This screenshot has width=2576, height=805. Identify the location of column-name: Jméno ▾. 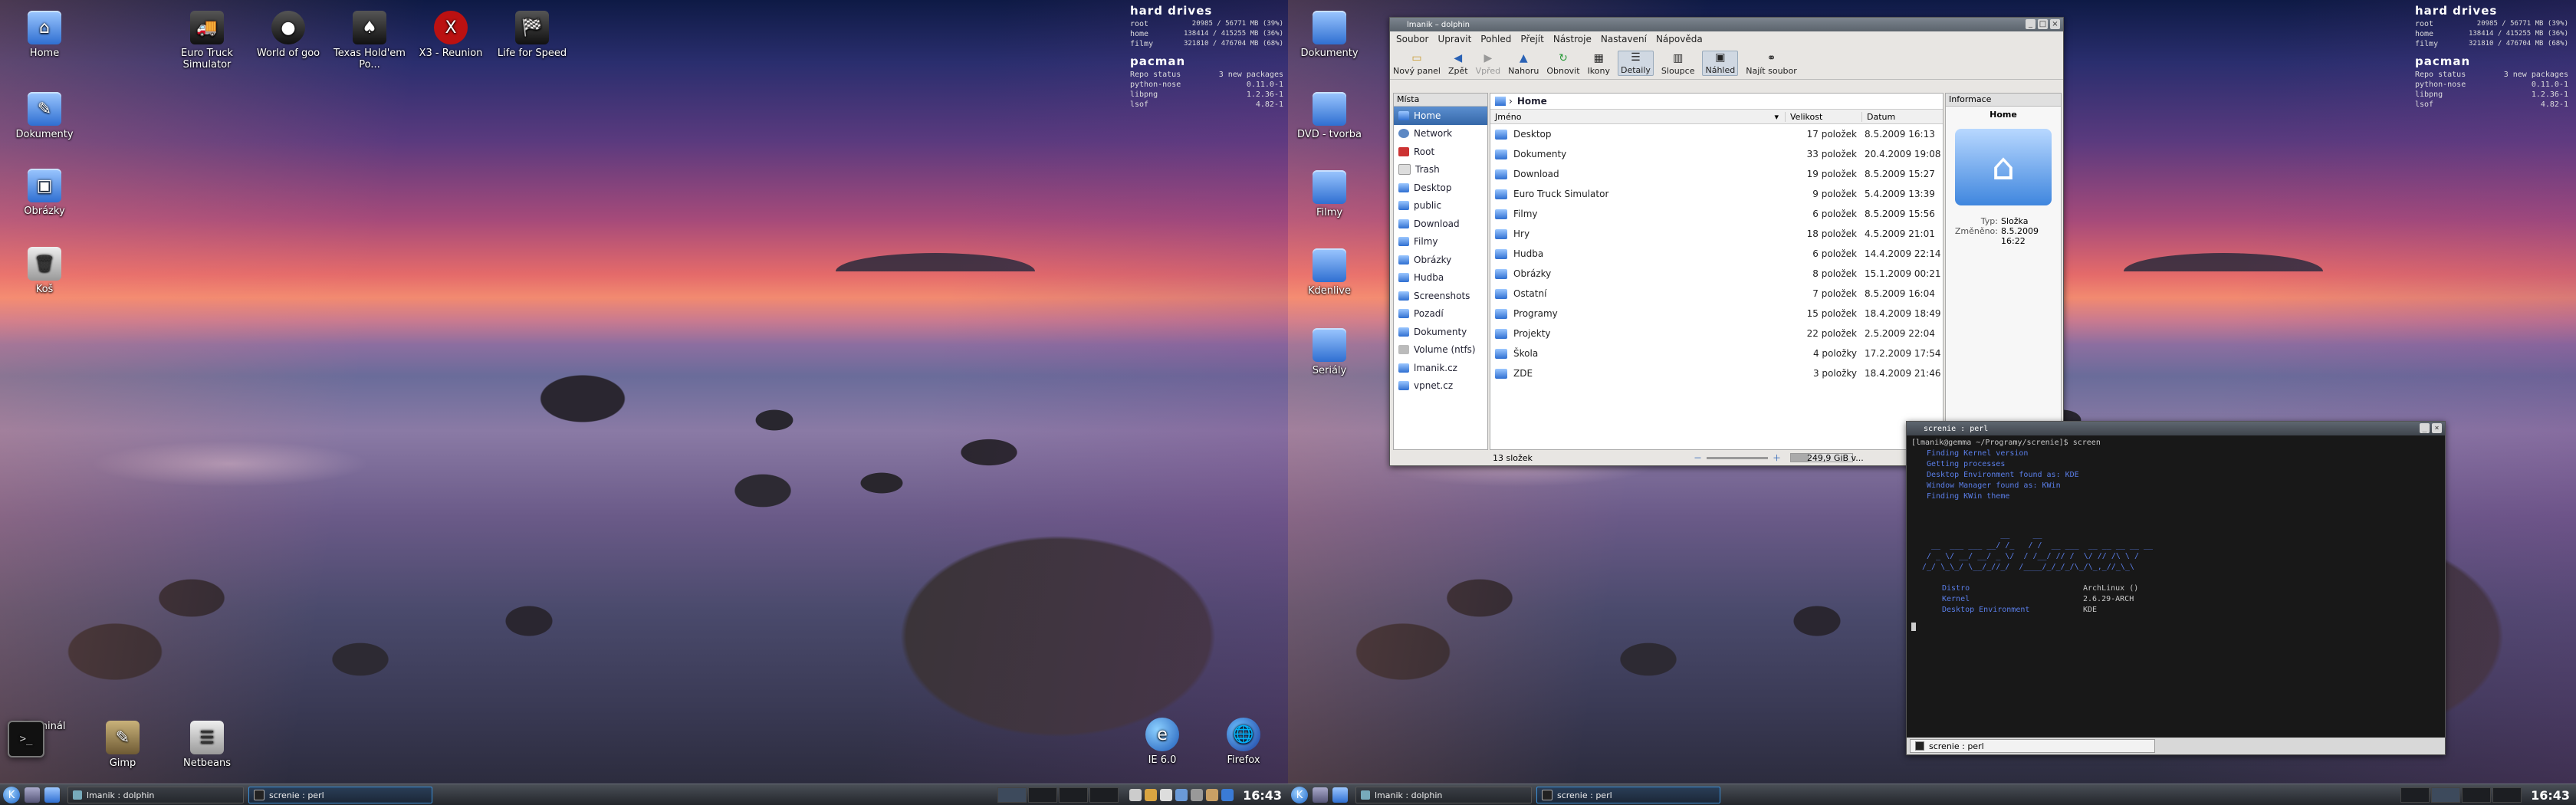
(1638, 117).